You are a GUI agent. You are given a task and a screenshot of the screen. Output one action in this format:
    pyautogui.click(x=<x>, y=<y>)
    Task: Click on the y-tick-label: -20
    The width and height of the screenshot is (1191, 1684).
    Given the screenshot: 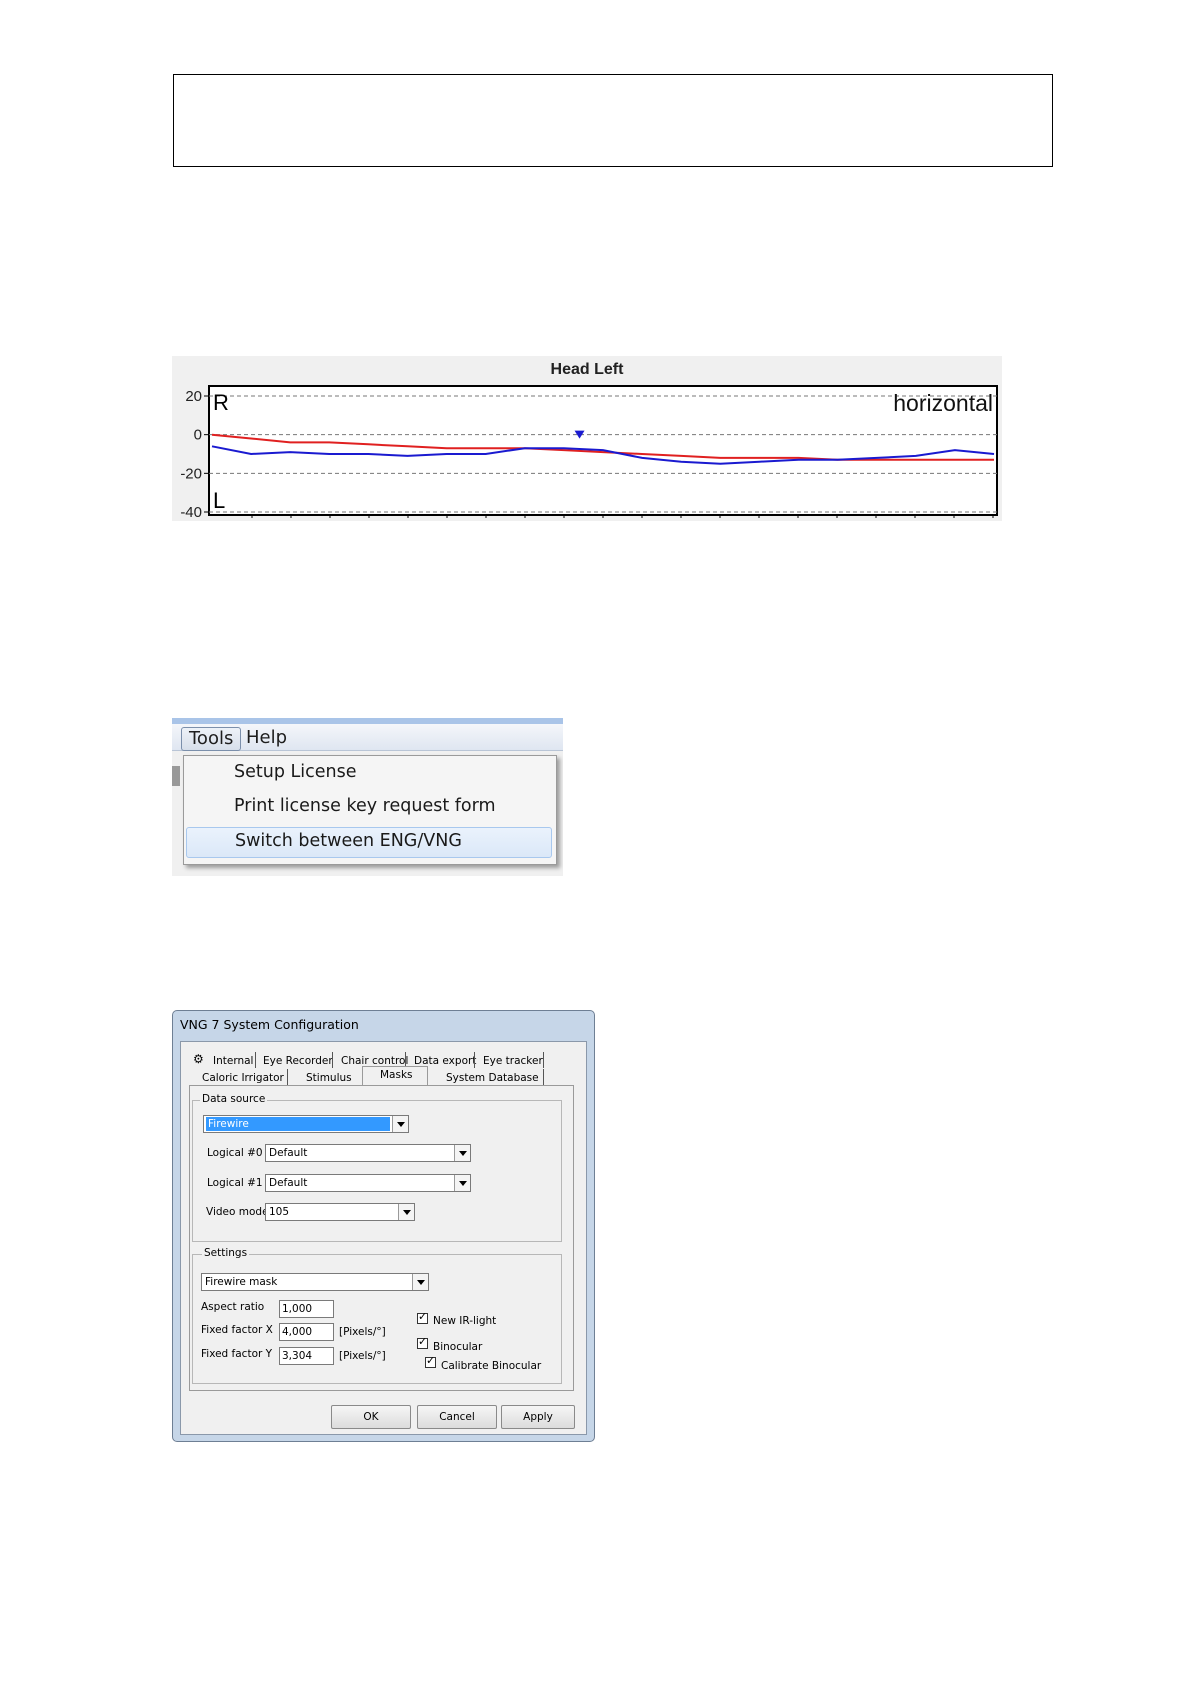 What is the action you would take?
    pyautogui.click(x=191, y=473)
    